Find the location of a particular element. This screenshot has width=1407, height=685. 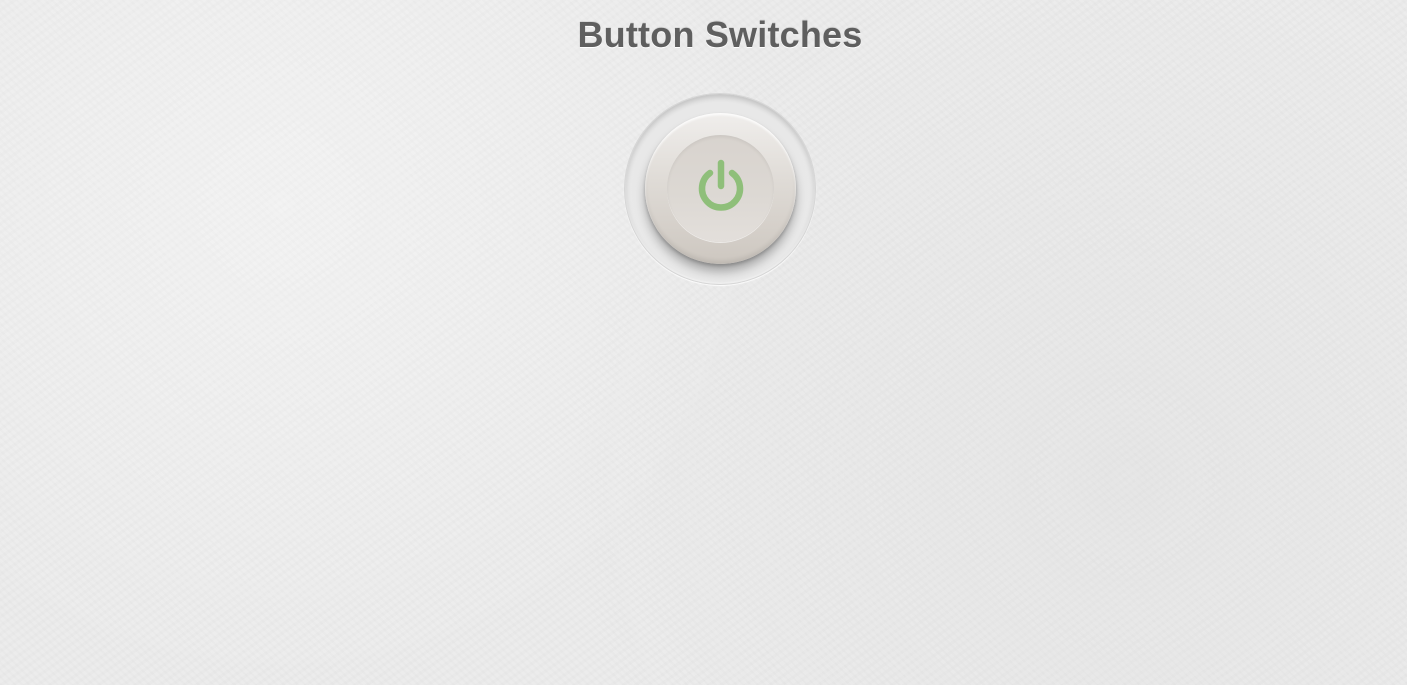

page-title: Button Switches is located at coordinates (720, 34).